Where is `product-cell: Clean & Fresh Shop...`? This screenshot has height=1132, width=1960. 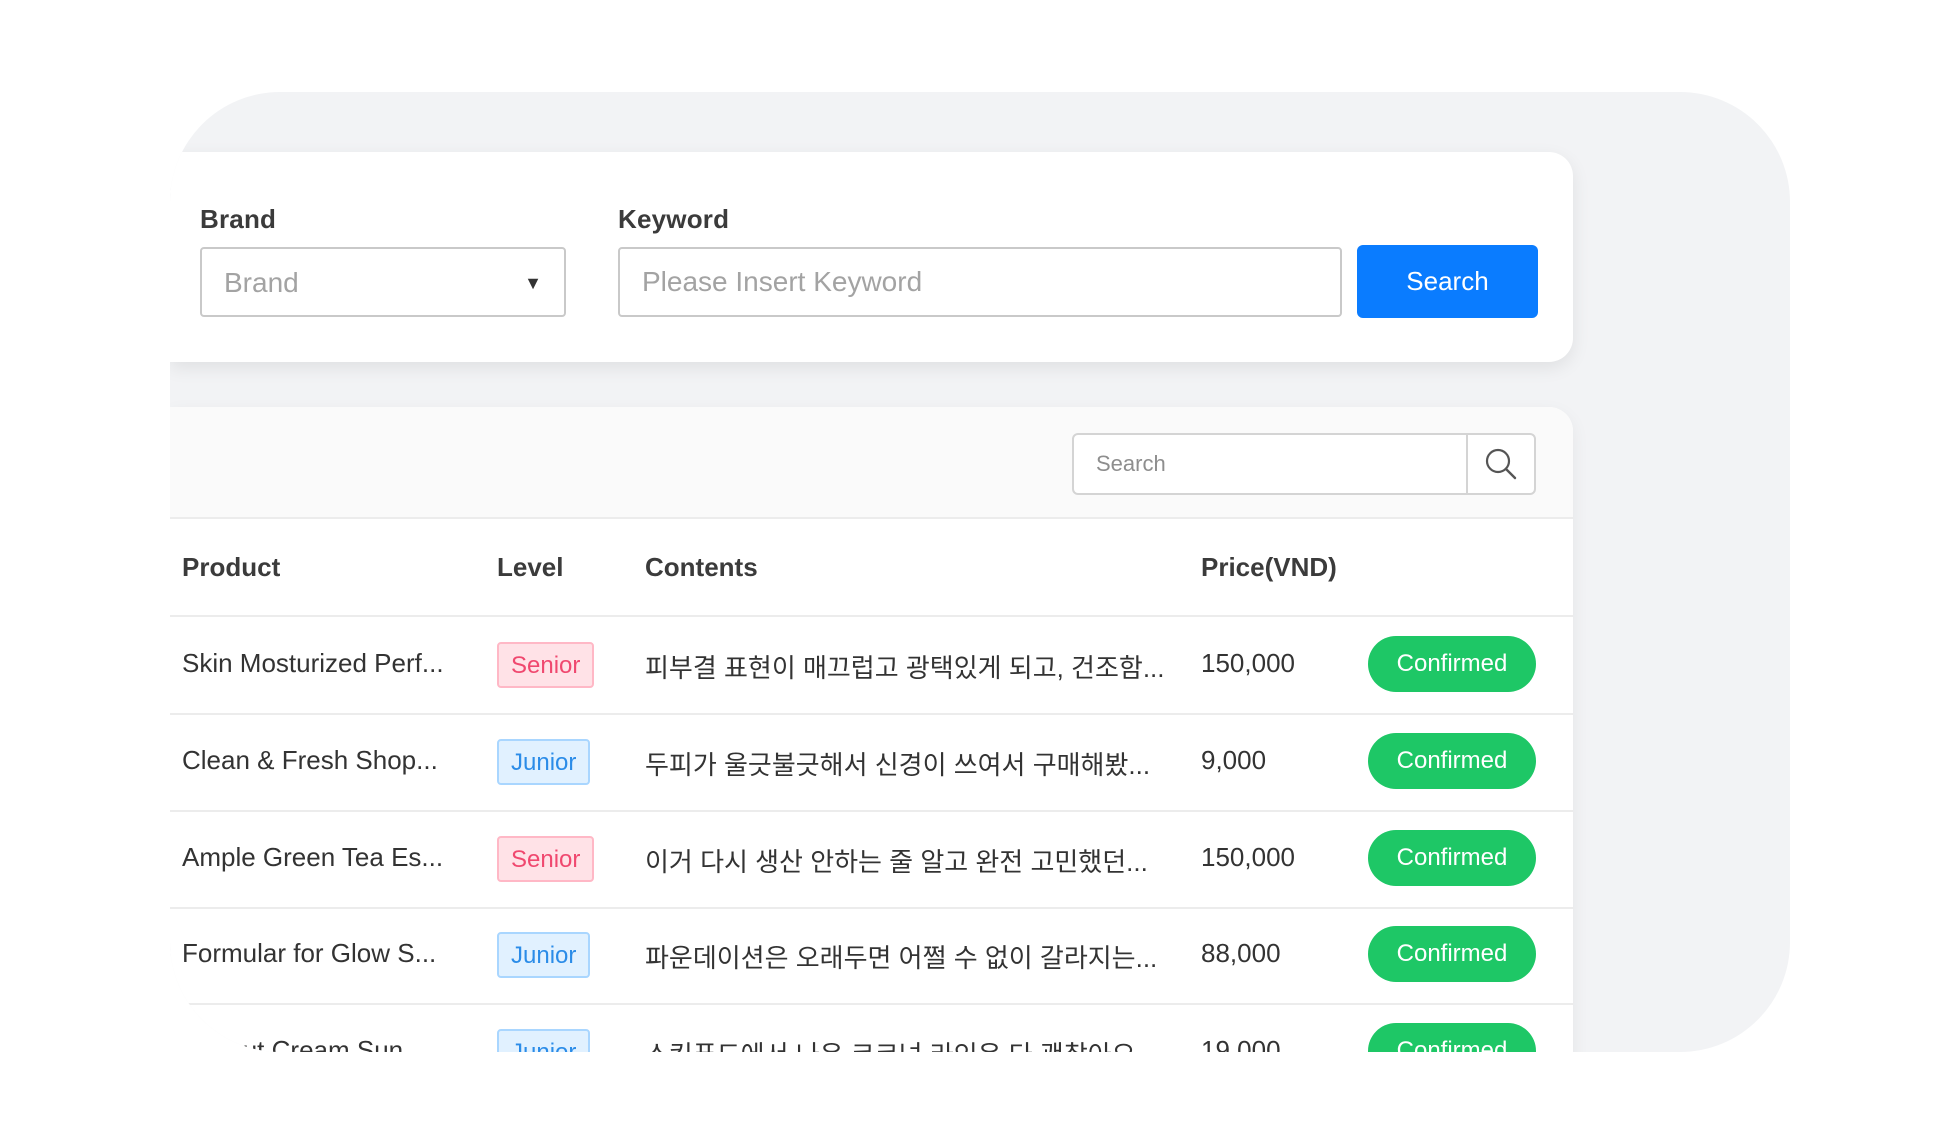
product-cell: Clean & Fresh Shop... is located at coordinates (310, 760).